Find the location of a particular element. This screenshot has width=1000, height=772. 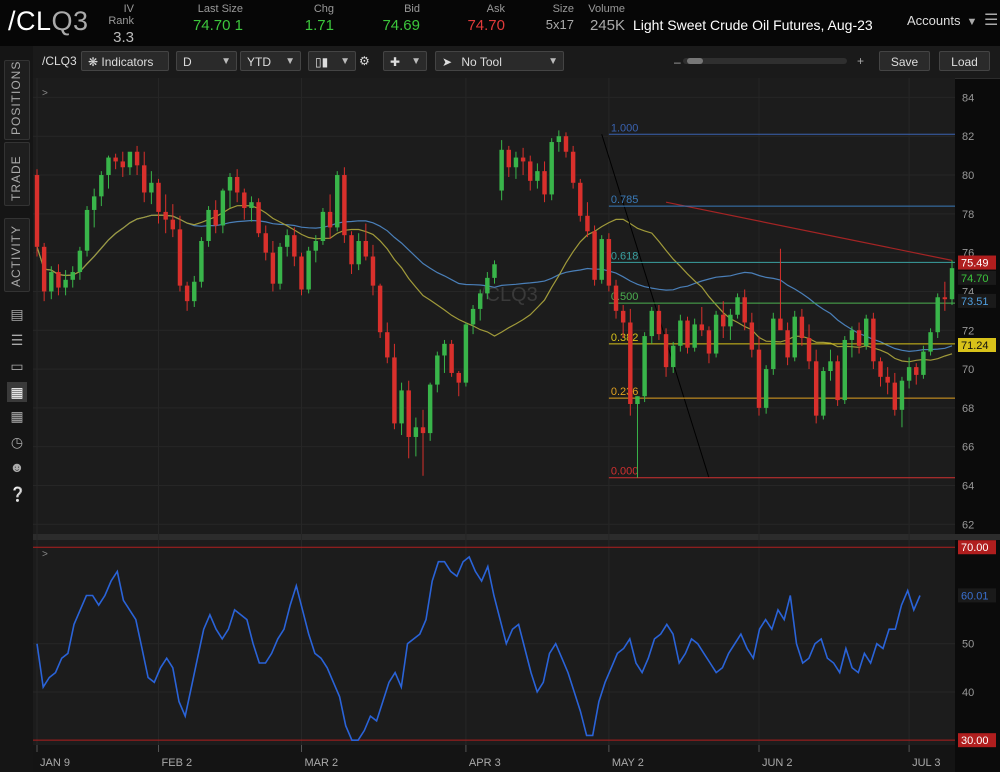

fib-level-label: 0.236 is located at coordinates (625, 392).